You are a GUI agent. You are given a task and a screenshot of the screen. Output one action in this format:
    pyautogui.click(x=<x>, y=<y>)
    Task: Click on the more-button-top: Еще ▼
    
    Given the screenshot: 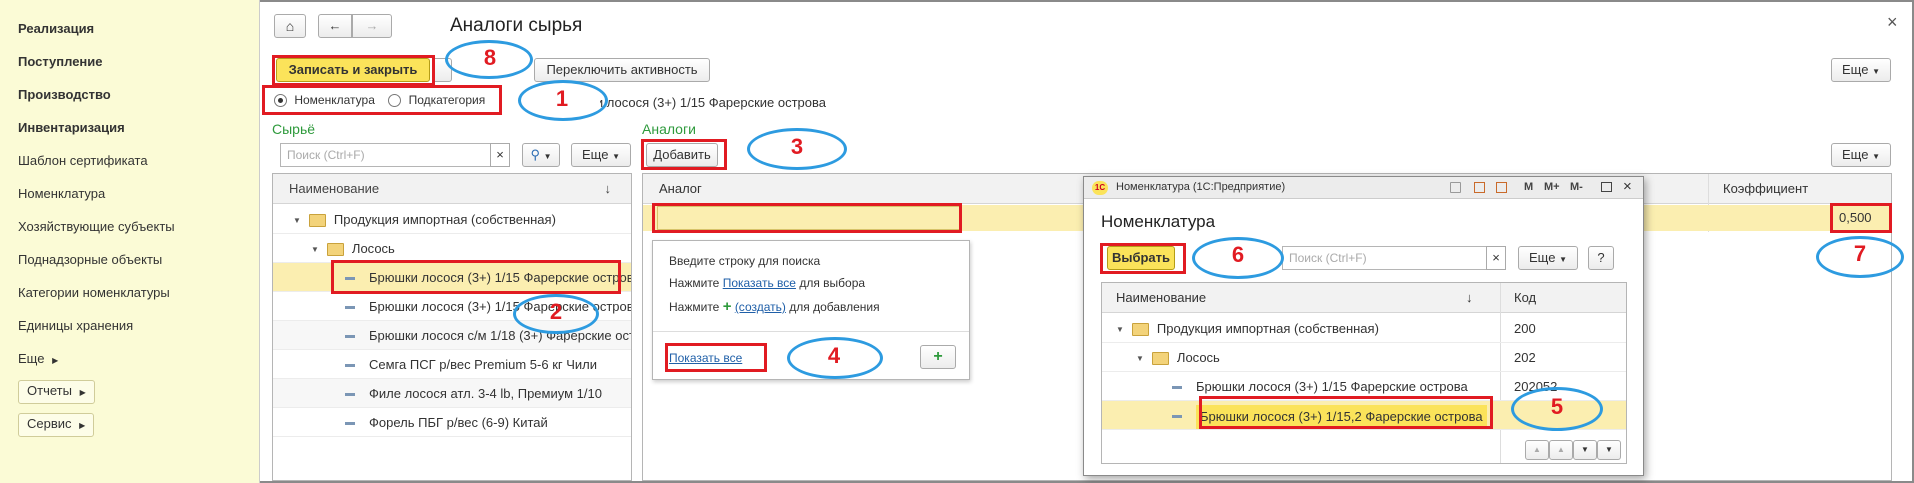 What is the action you would take?
    pyautogui.click(x=1861, y=70)
    